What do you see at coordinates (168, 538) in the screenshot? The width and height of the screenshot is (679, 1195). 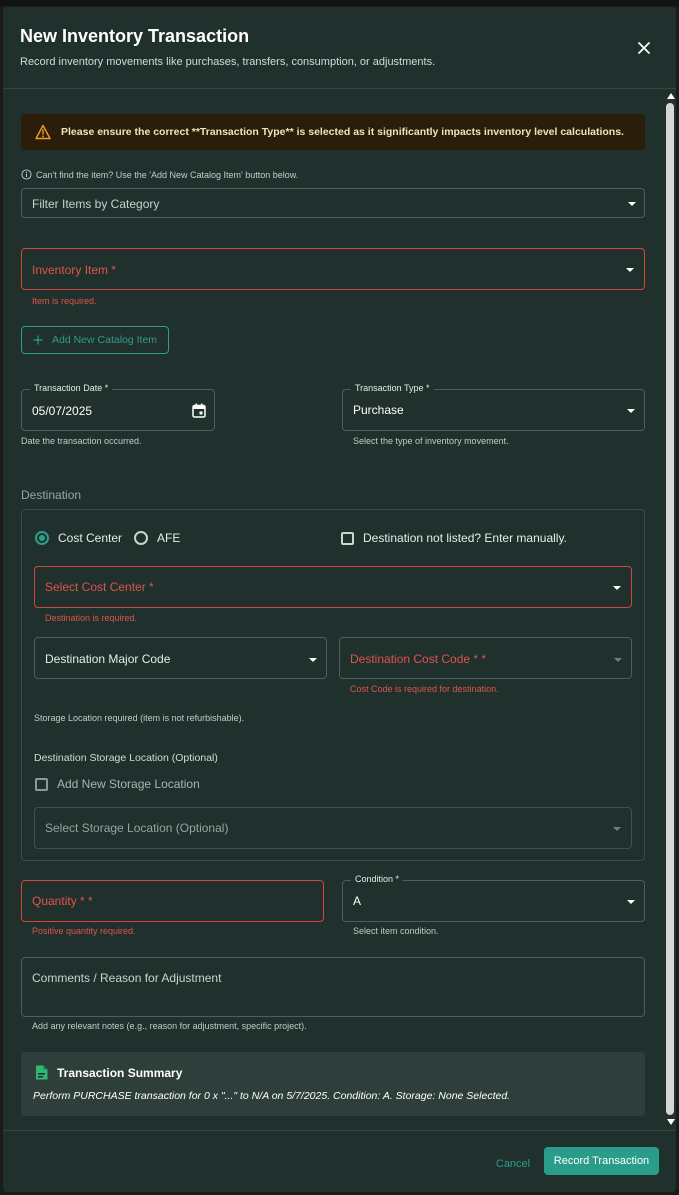 I see `afe-radio-label: AFE` at bounding box center [168, 538].